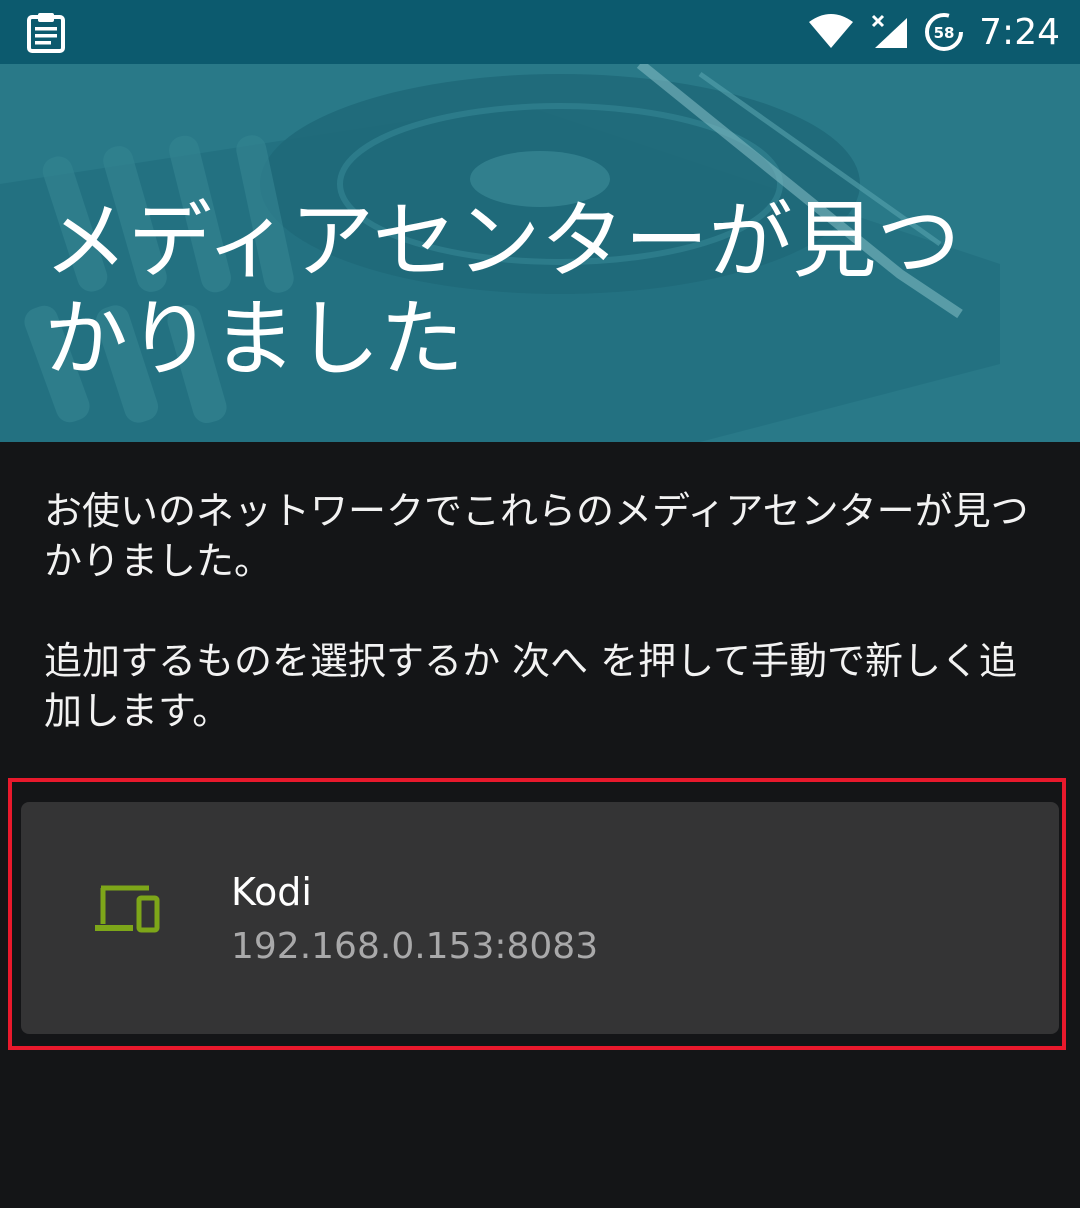 This screenshot has height=1208, width=1080. I want to click on server-address: 192.168.0.153:8083, so click(415, 946).